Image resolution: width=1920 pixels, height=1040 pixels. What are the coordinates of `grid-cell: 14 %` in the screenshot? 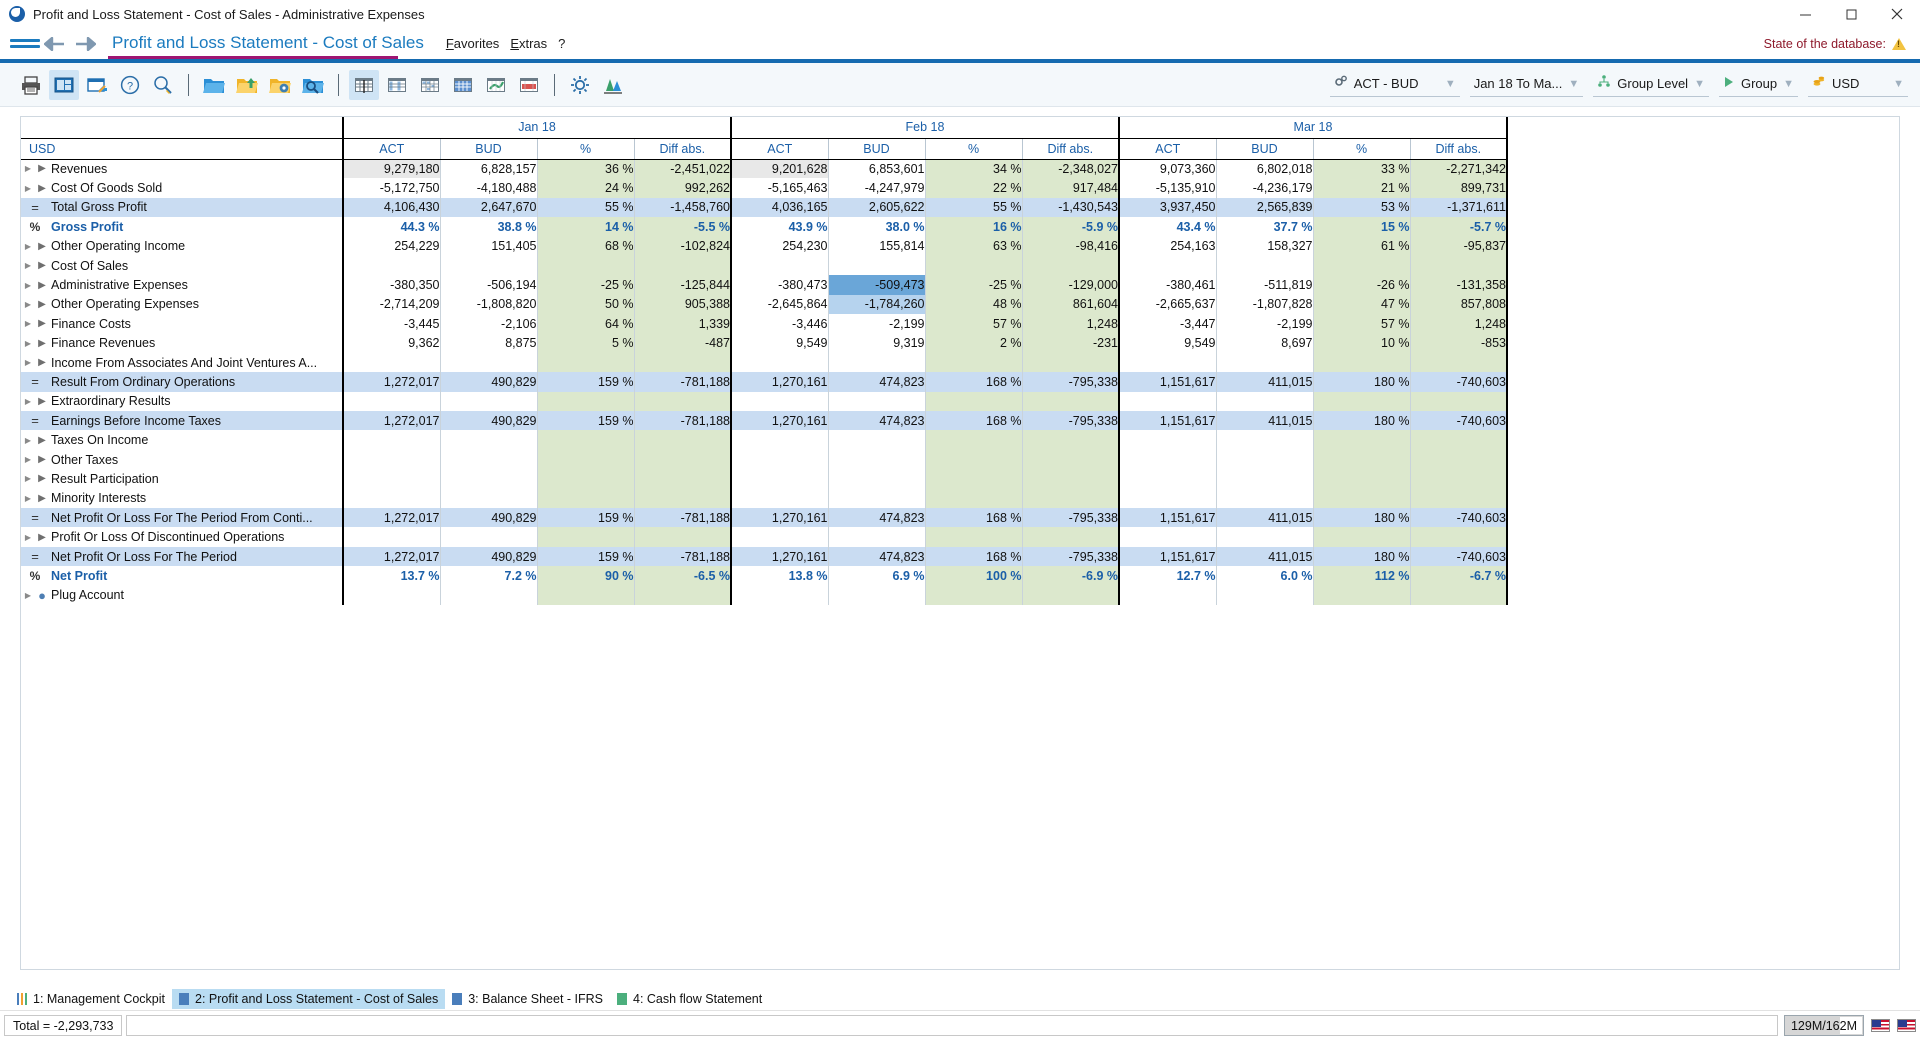 It's located at (585, 227).